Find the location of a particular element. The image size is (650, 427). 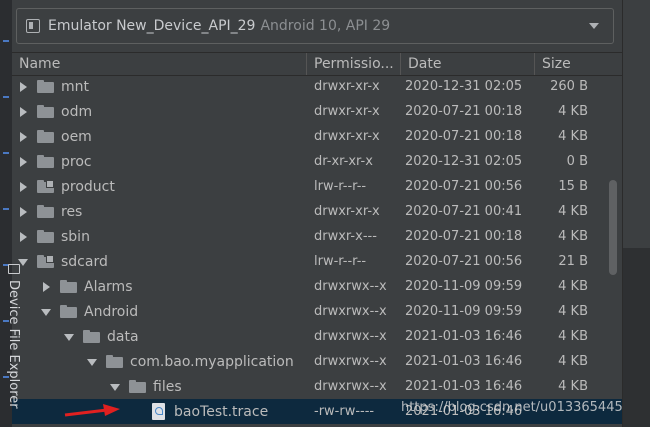

chevron-down-icon is located at coordinates (594, 26).